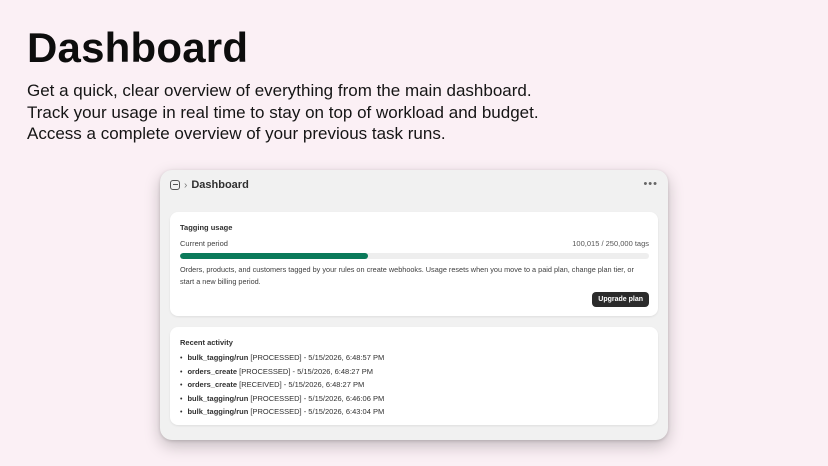 This screenshot has height=466, width=828. Describe the element at coordinates (175, 185) in the screenshot. I see `app-icon` at that location.